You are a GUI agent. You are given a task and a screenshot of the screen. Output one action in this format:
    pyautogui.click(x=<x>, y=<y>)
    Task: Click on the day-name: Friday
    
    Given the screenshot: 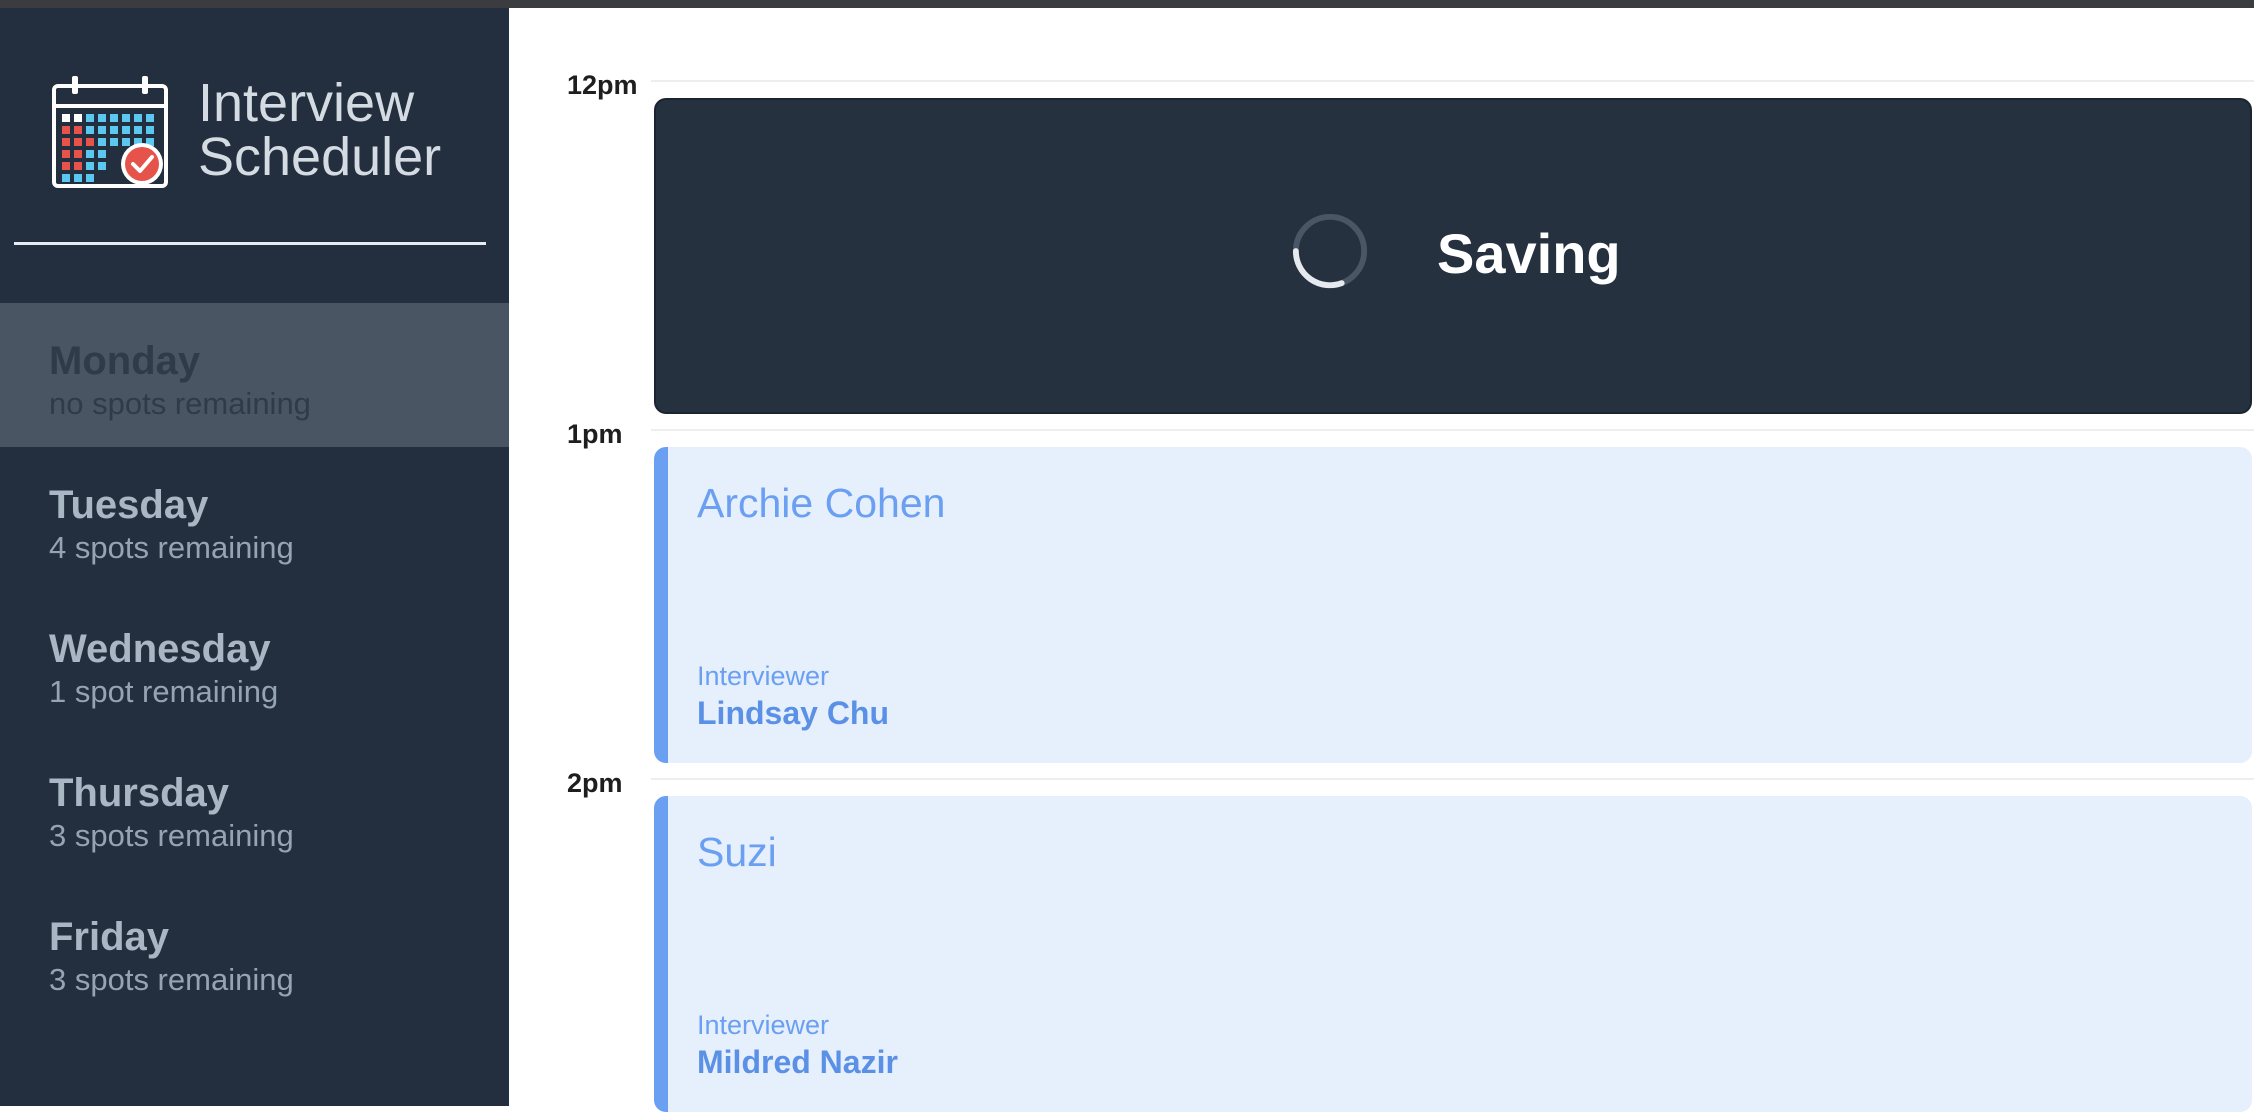 What is the action you would take?
    pyautogui.click(x=109, y=937)
    